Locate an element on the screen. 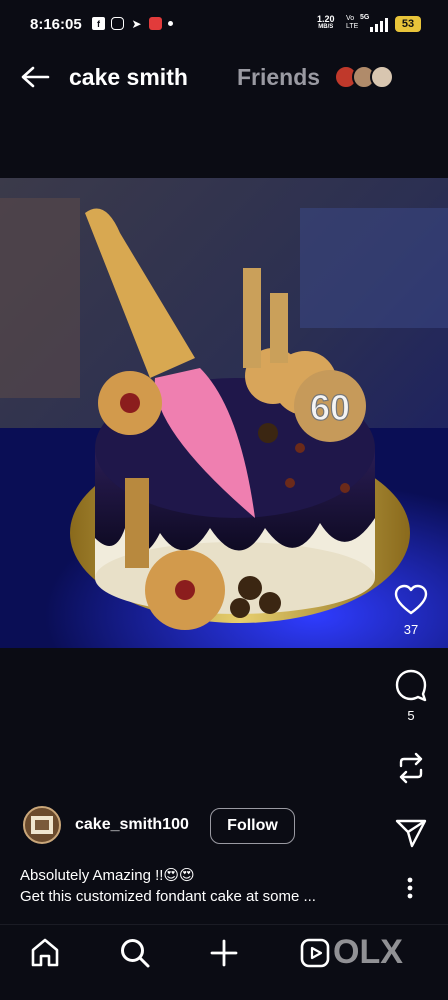  status-bar: 8:16:05 f ➤ 1.20 MB/S Vo LTE 5G 53 is located at coordinates (224, 25).